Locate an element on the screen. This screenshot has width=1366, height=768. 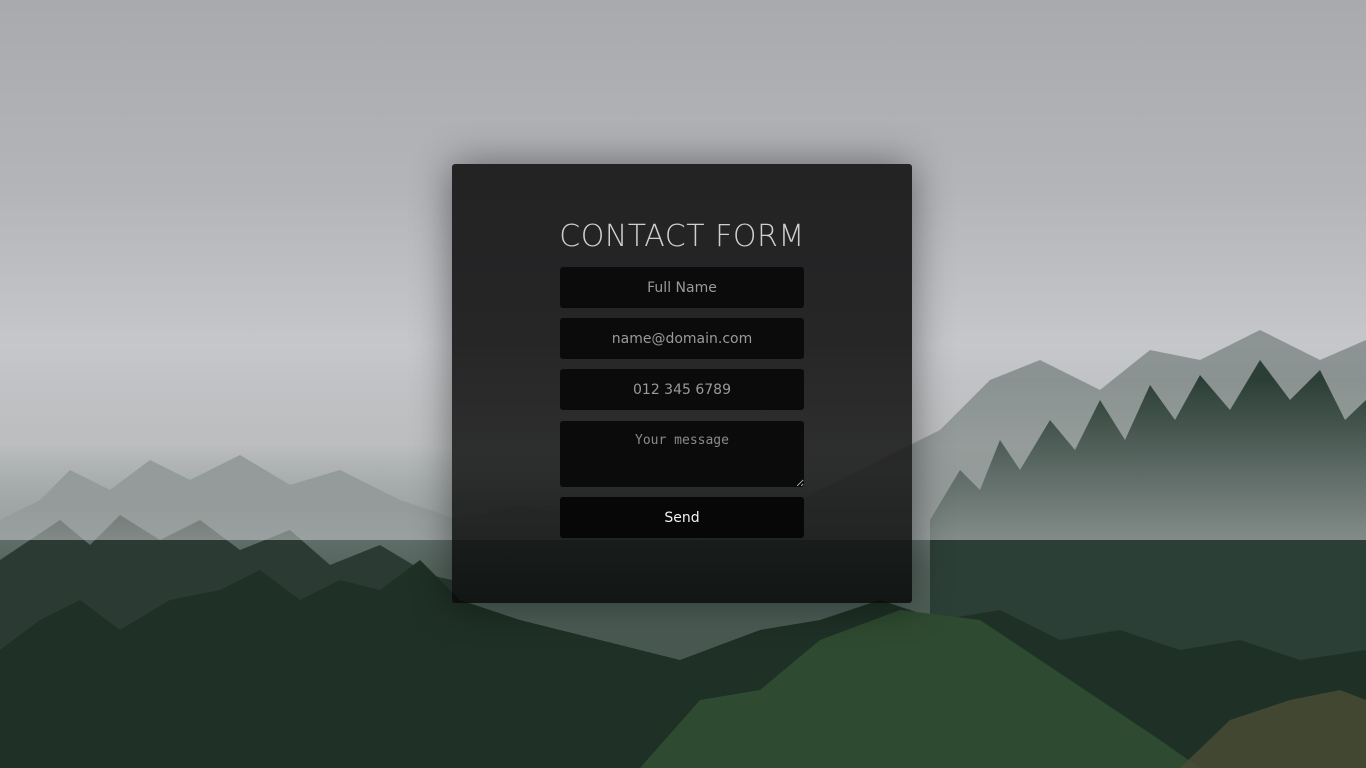
email-input is located at coordinates (682, 338).